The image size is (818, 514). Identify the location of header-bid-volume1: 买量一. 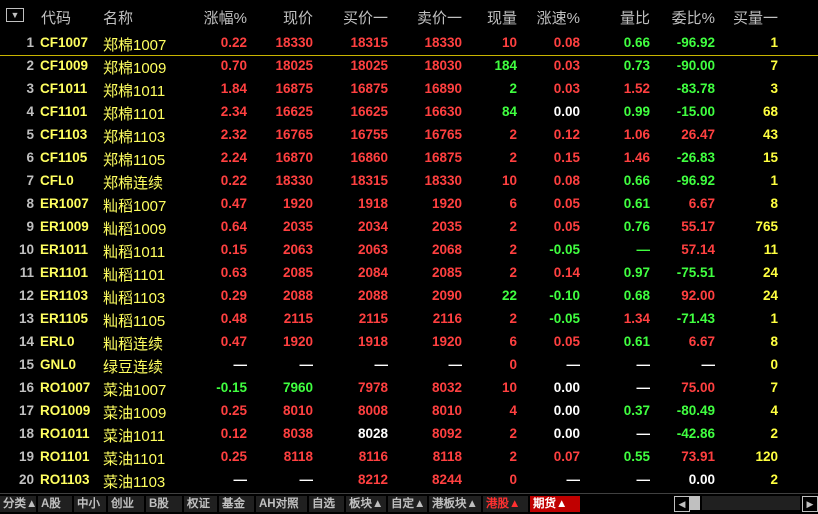
(755, 17).